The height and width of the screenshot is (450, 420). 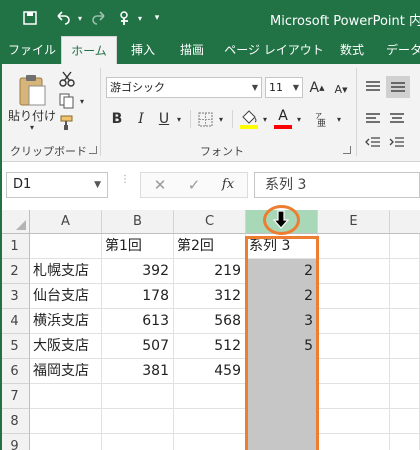 I want to click on font-dialog-launcher-icon, so click(x=347, y=150).